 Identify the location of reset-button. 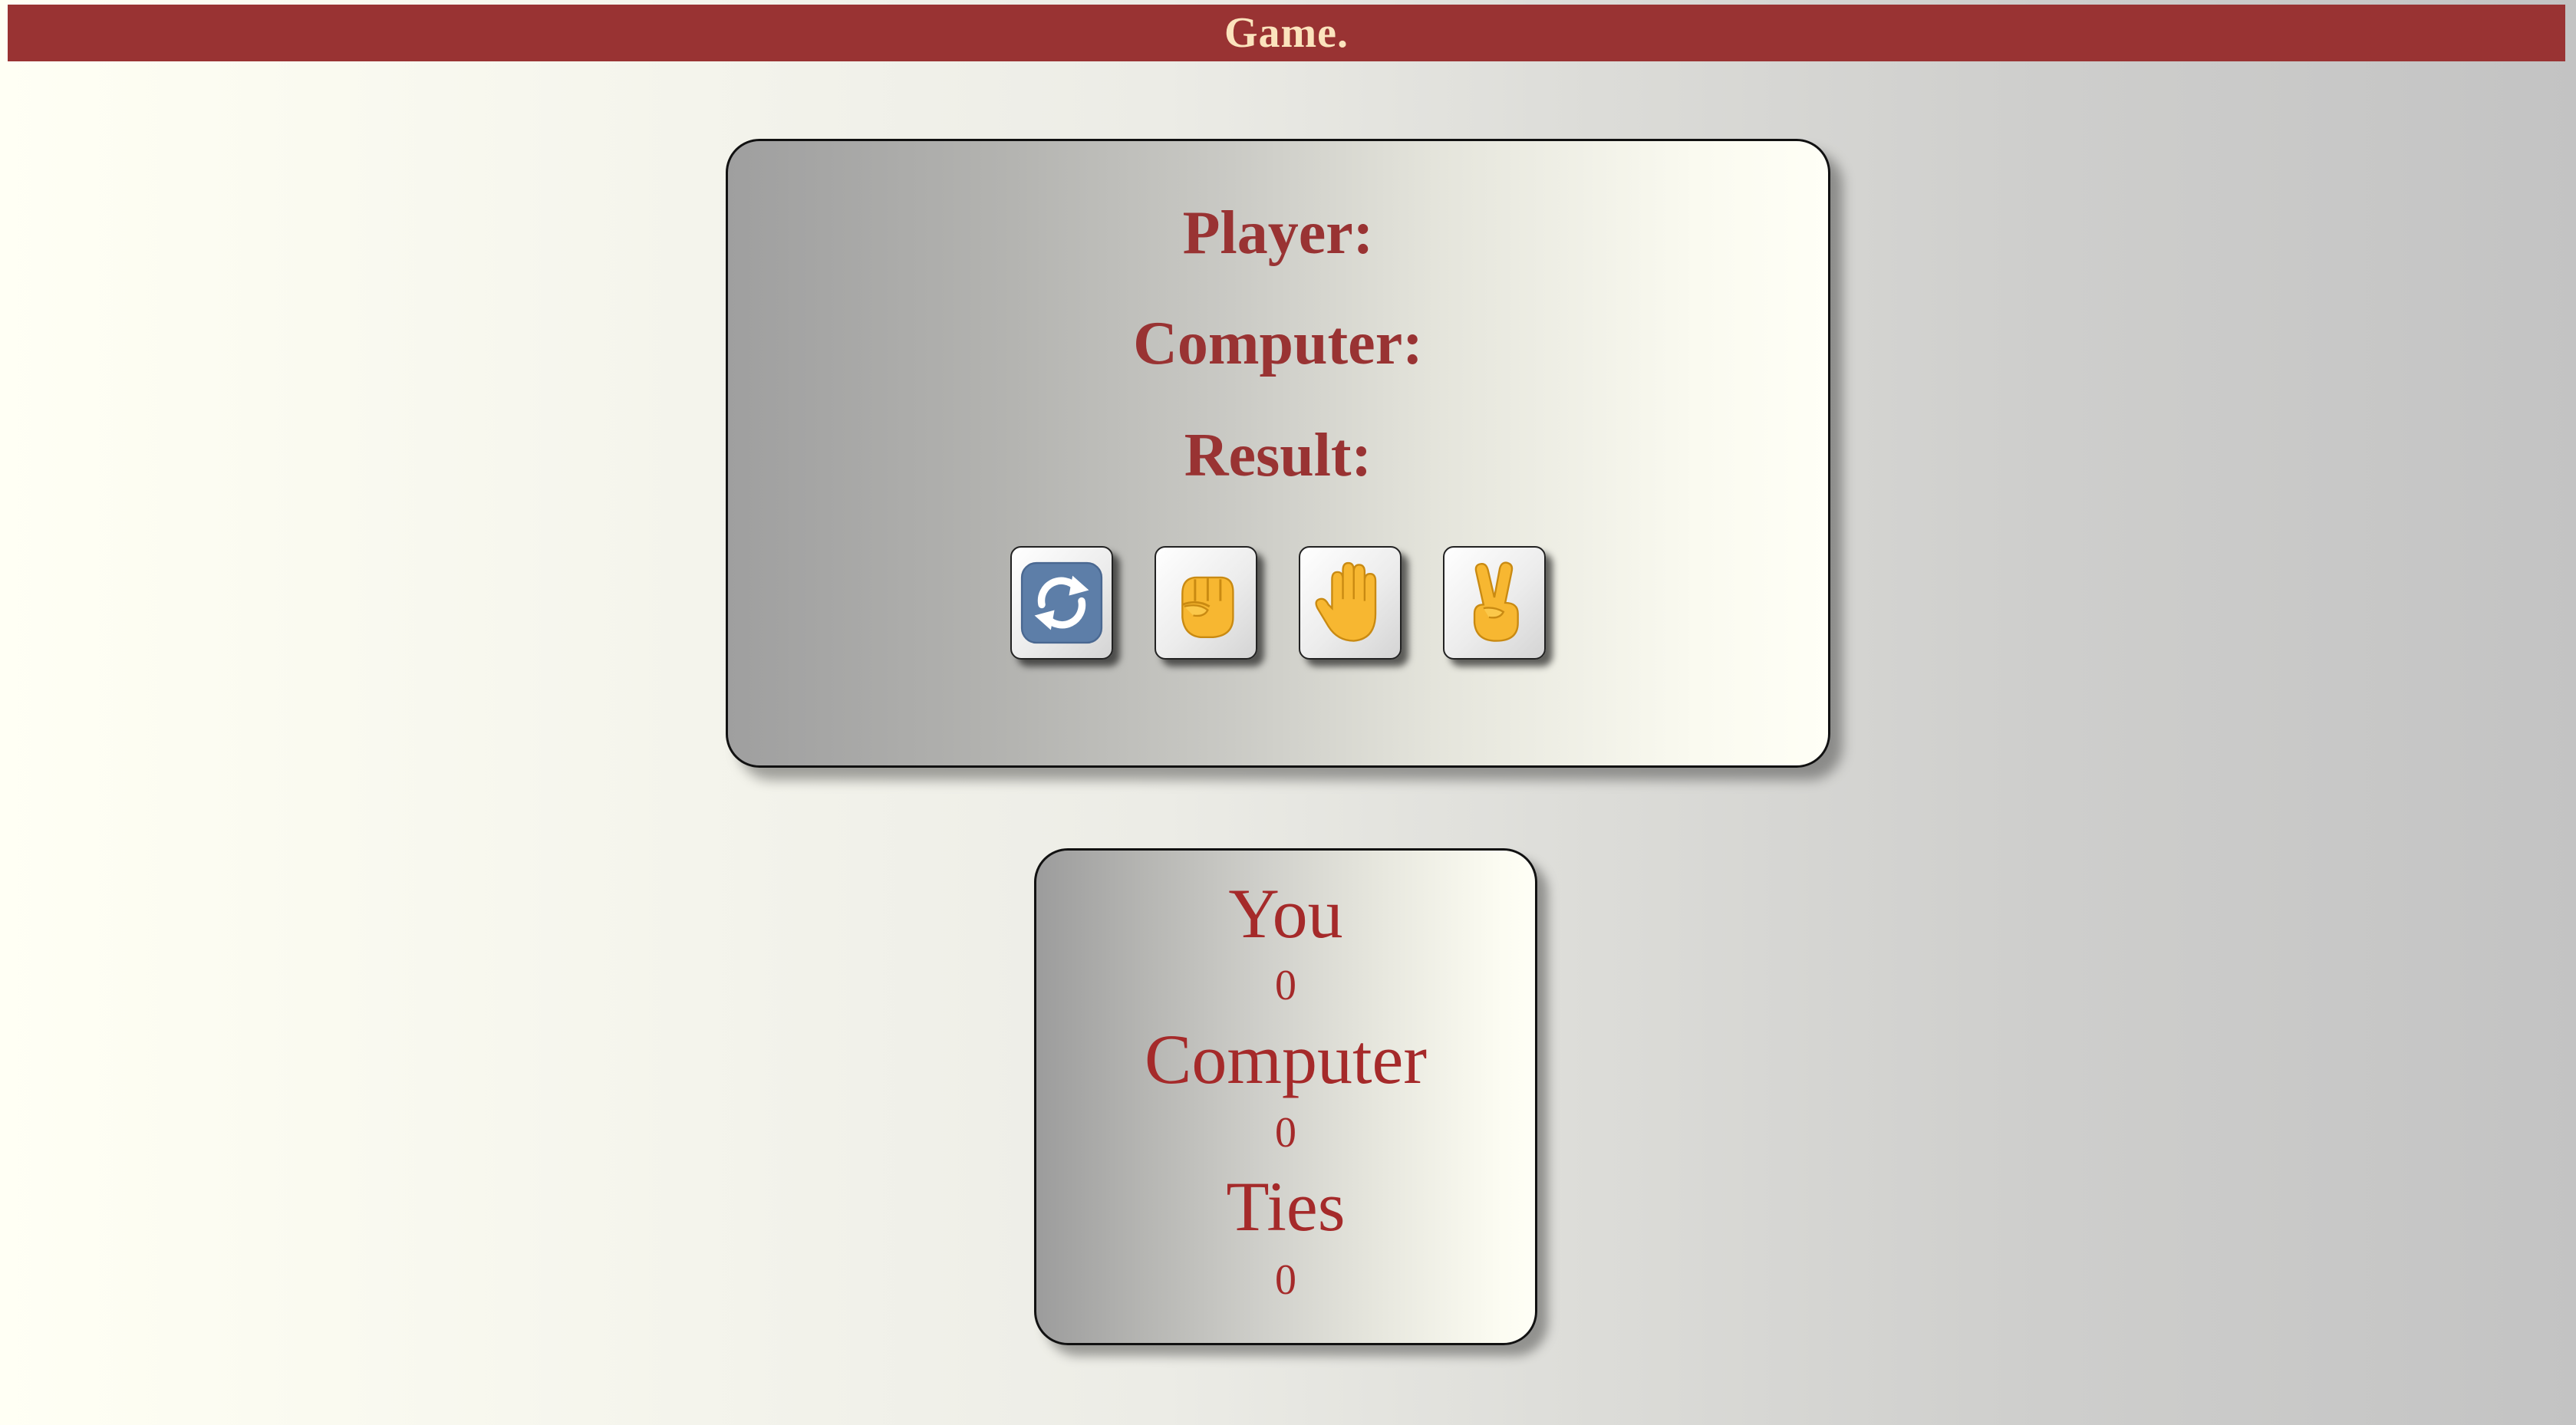
(1061, 603).